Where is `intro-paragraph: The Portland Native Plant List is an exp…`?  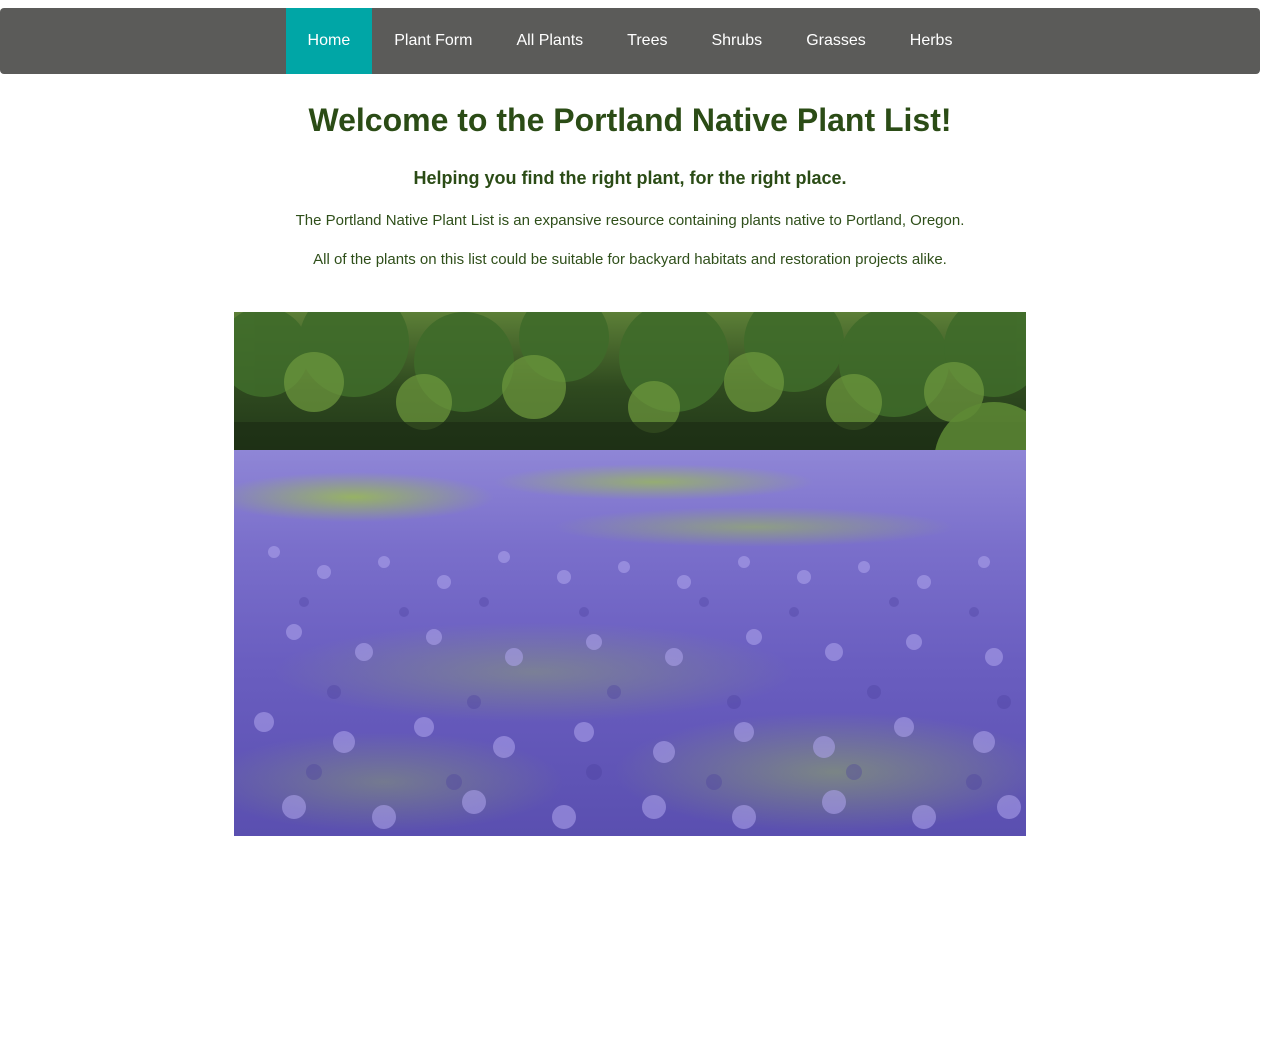
intro-paragraph: The Portland Native Plant List is an exp… is located at coordinates (630, 220).